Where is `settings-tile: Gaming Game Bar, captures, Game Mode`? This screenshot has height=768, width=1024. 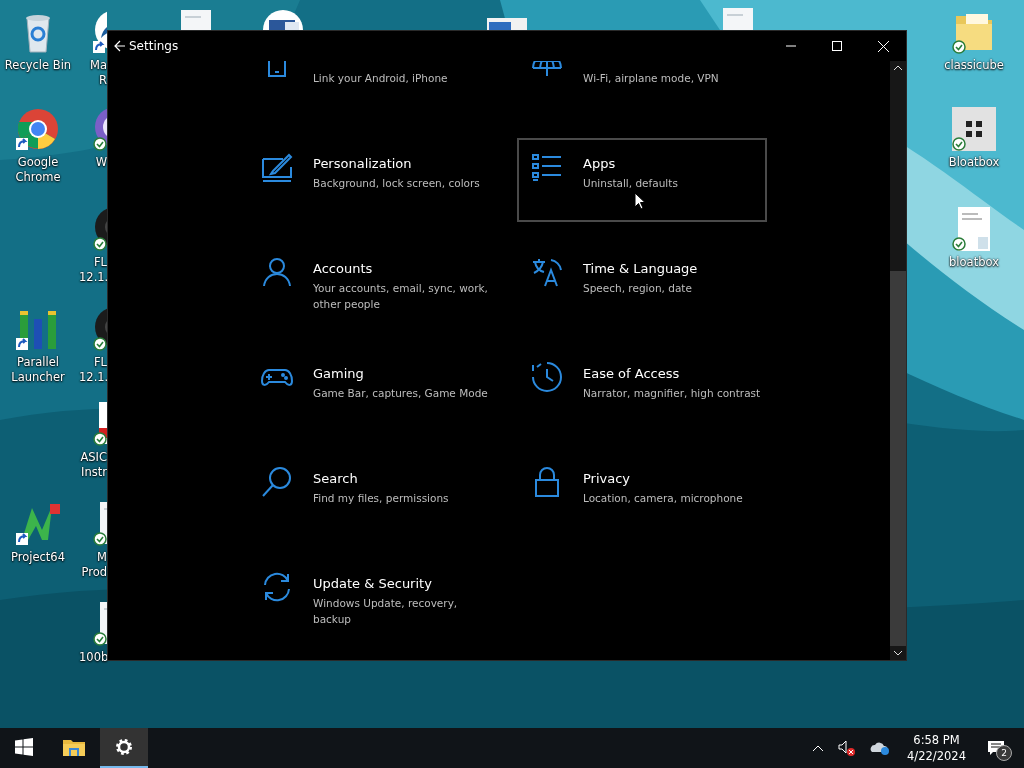 settings-tile: Gaming Game Bar, captures, Game Mode is located at coordinates (372, 390).